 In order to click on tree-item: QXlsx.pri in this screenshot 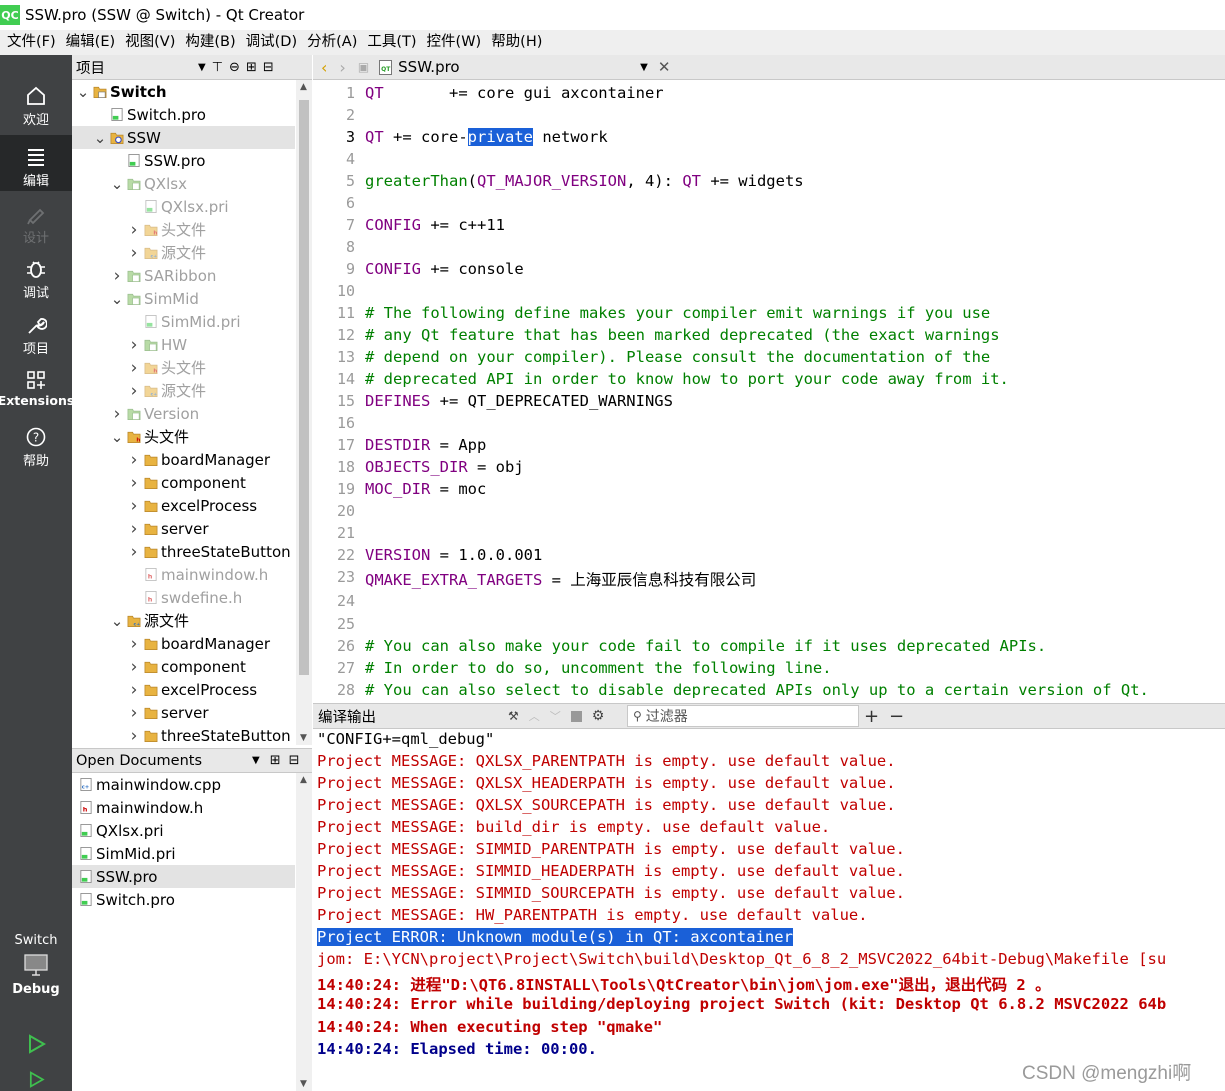, I will do `click(183, 206)`.